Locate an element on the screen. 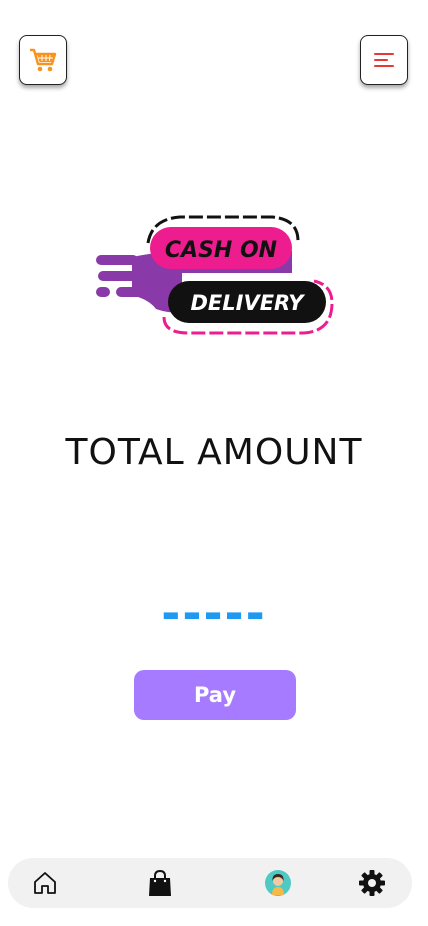  home-icon is located at coordinates (45, 883).